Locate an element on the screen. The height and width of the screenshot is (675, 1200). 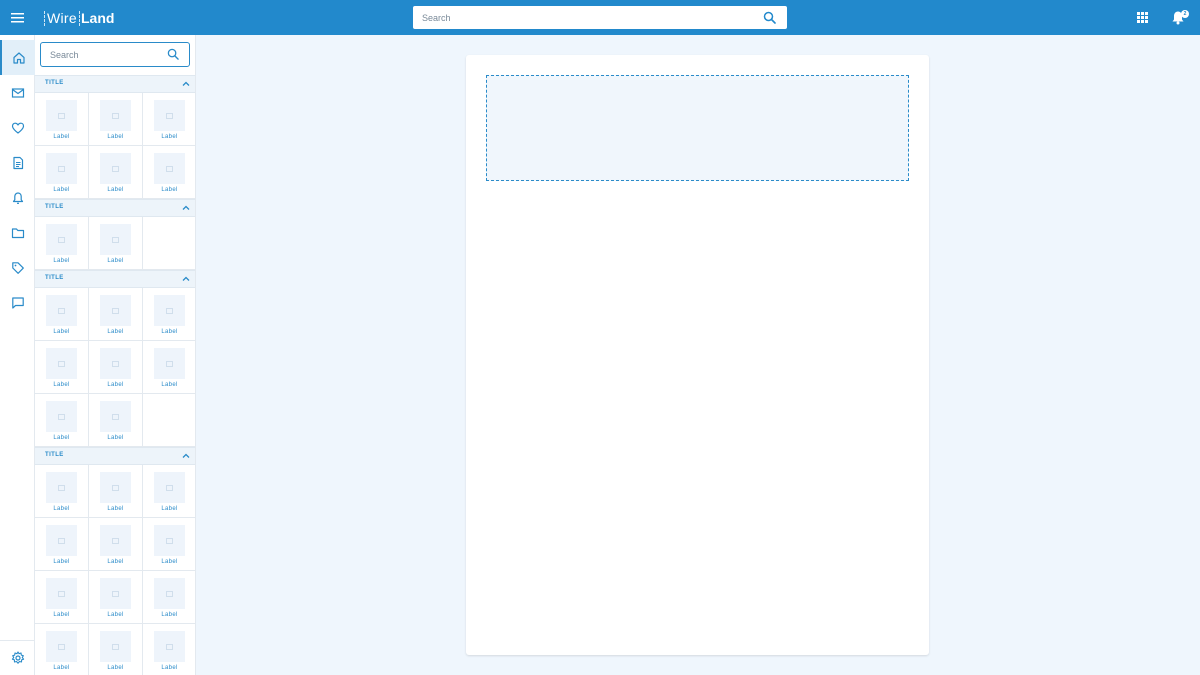
top-search-input is located at coordinates (583, 17).